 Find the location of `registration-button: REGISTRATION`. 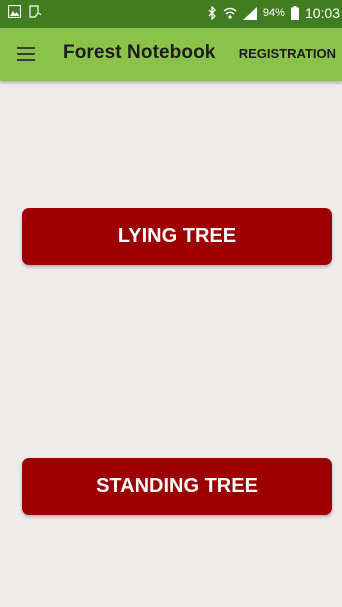

registration-button: REGISTRATION is located at coordinates (287, 53).